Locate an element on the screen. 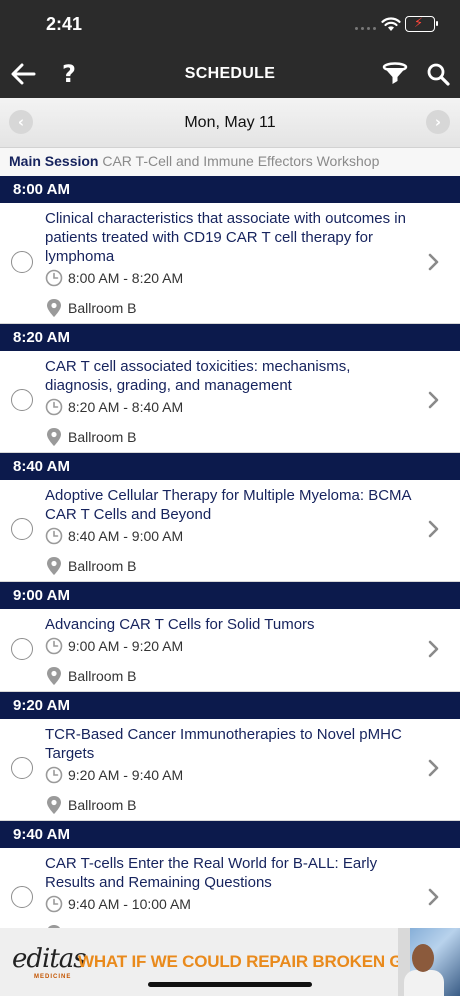 This screenshot has height=996, width=460. event-time-text: 9:00 AM - 9:20 AM is located at coordinates (126, 646).